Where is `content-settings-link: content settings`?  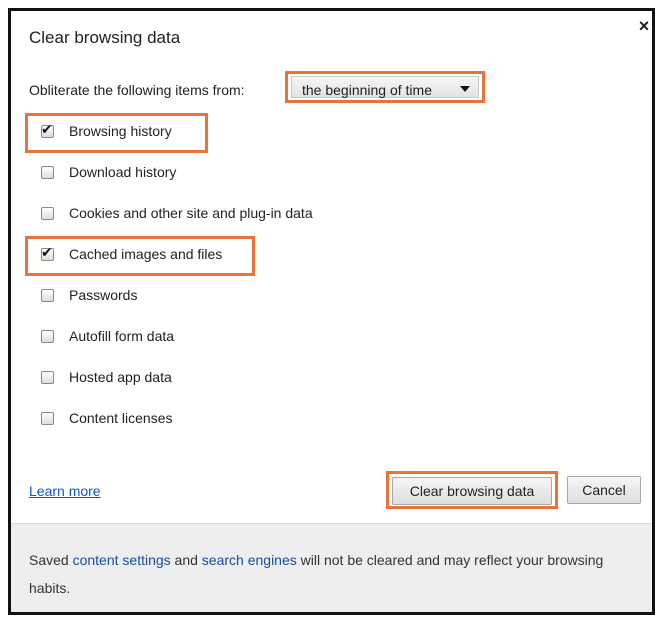 content-settings-link: content settings is located at coordinates (122, 560).